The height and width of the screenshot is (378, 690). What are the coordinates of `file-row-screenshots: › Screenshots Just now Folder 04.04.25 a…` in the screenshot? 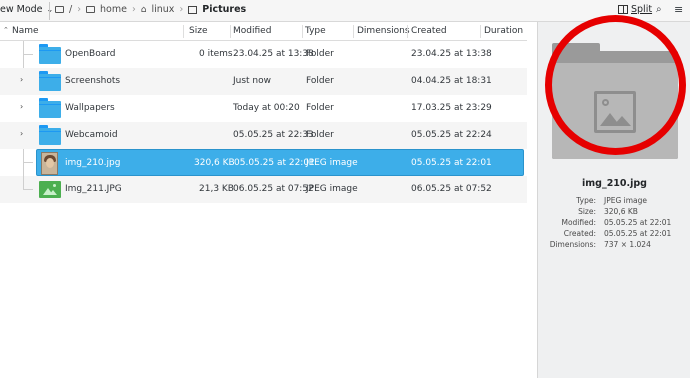 It's located at (263, 81).